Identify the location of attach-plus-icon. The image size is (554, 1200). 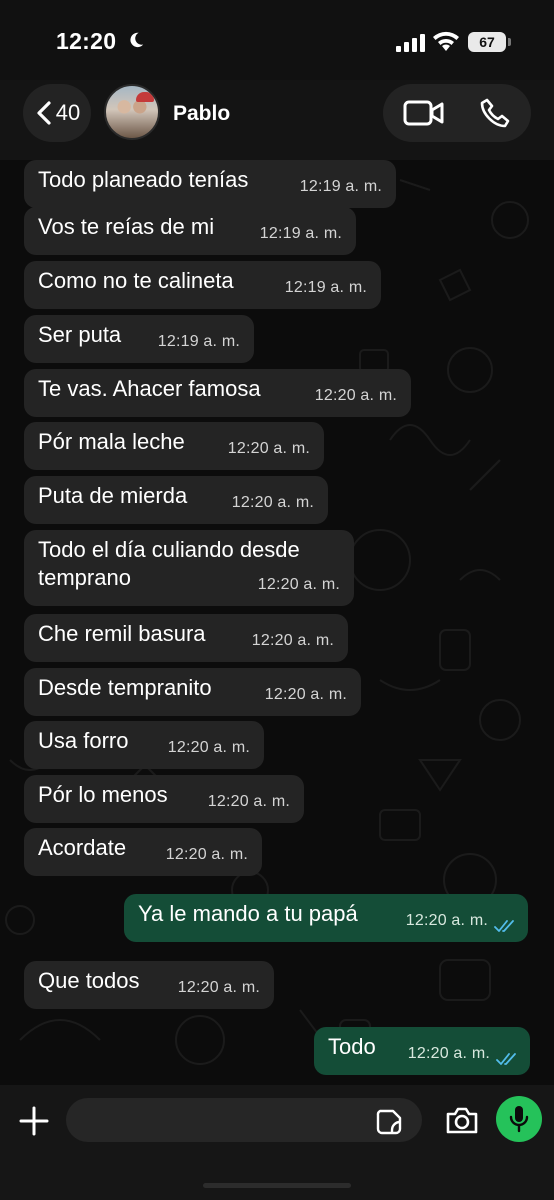
(34, 1121).